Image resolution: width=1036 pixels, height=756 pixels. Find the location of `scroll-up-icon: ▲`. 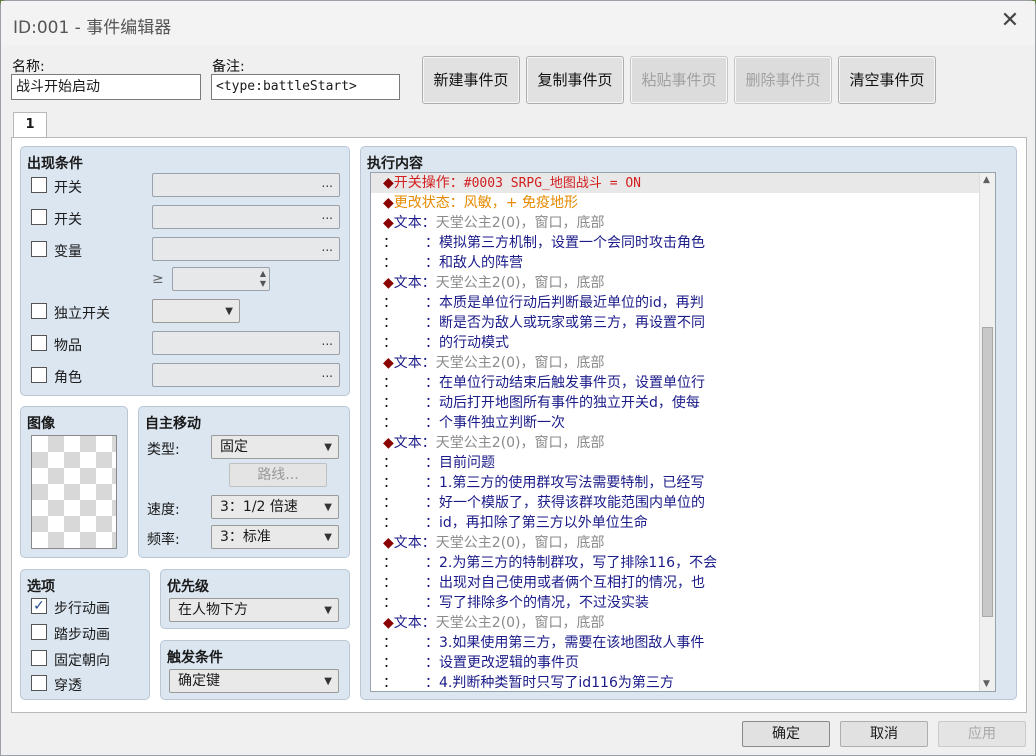

scroll-up-icon: ▲ is located at coordinates (986, 180).